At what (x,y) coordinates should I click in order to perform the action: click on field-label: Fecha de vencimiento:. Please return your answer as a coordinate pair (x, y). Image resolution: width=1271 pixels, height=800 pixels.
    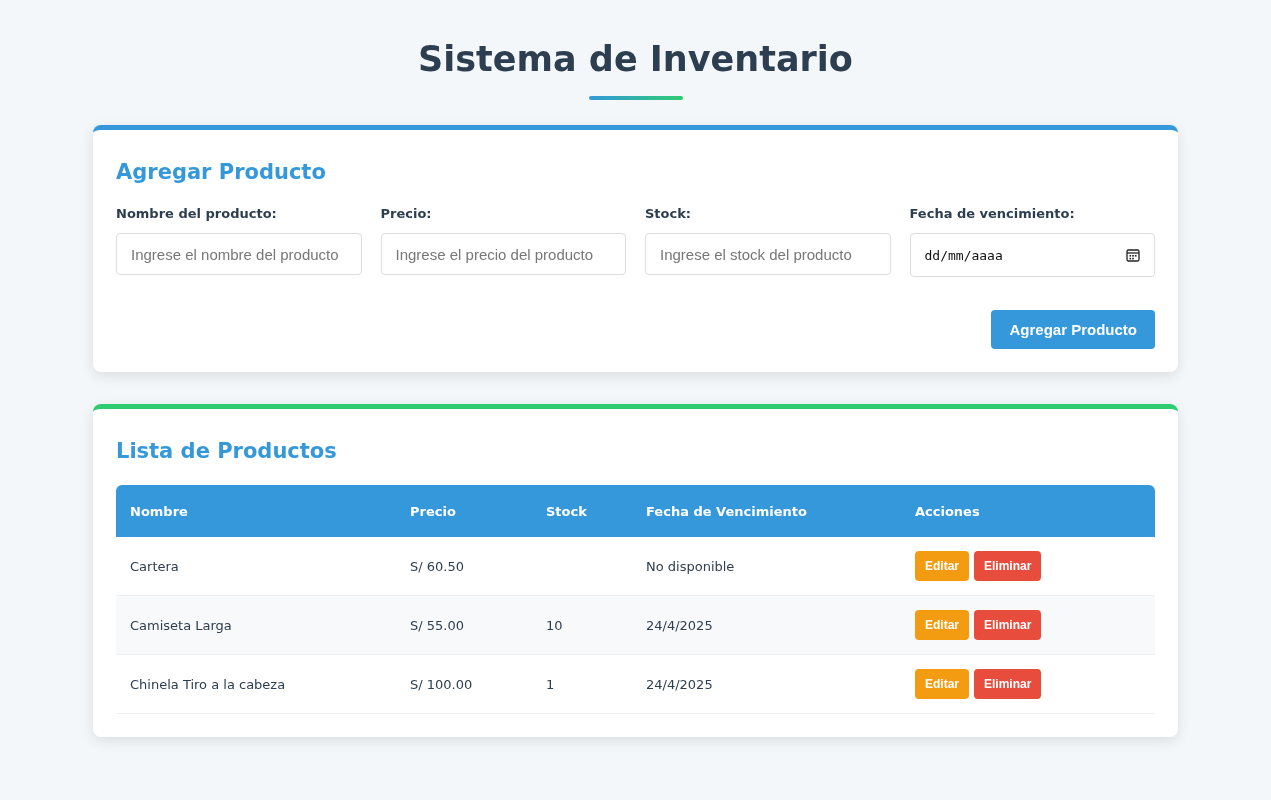
    Looking at the image, I should click on (992, 213).